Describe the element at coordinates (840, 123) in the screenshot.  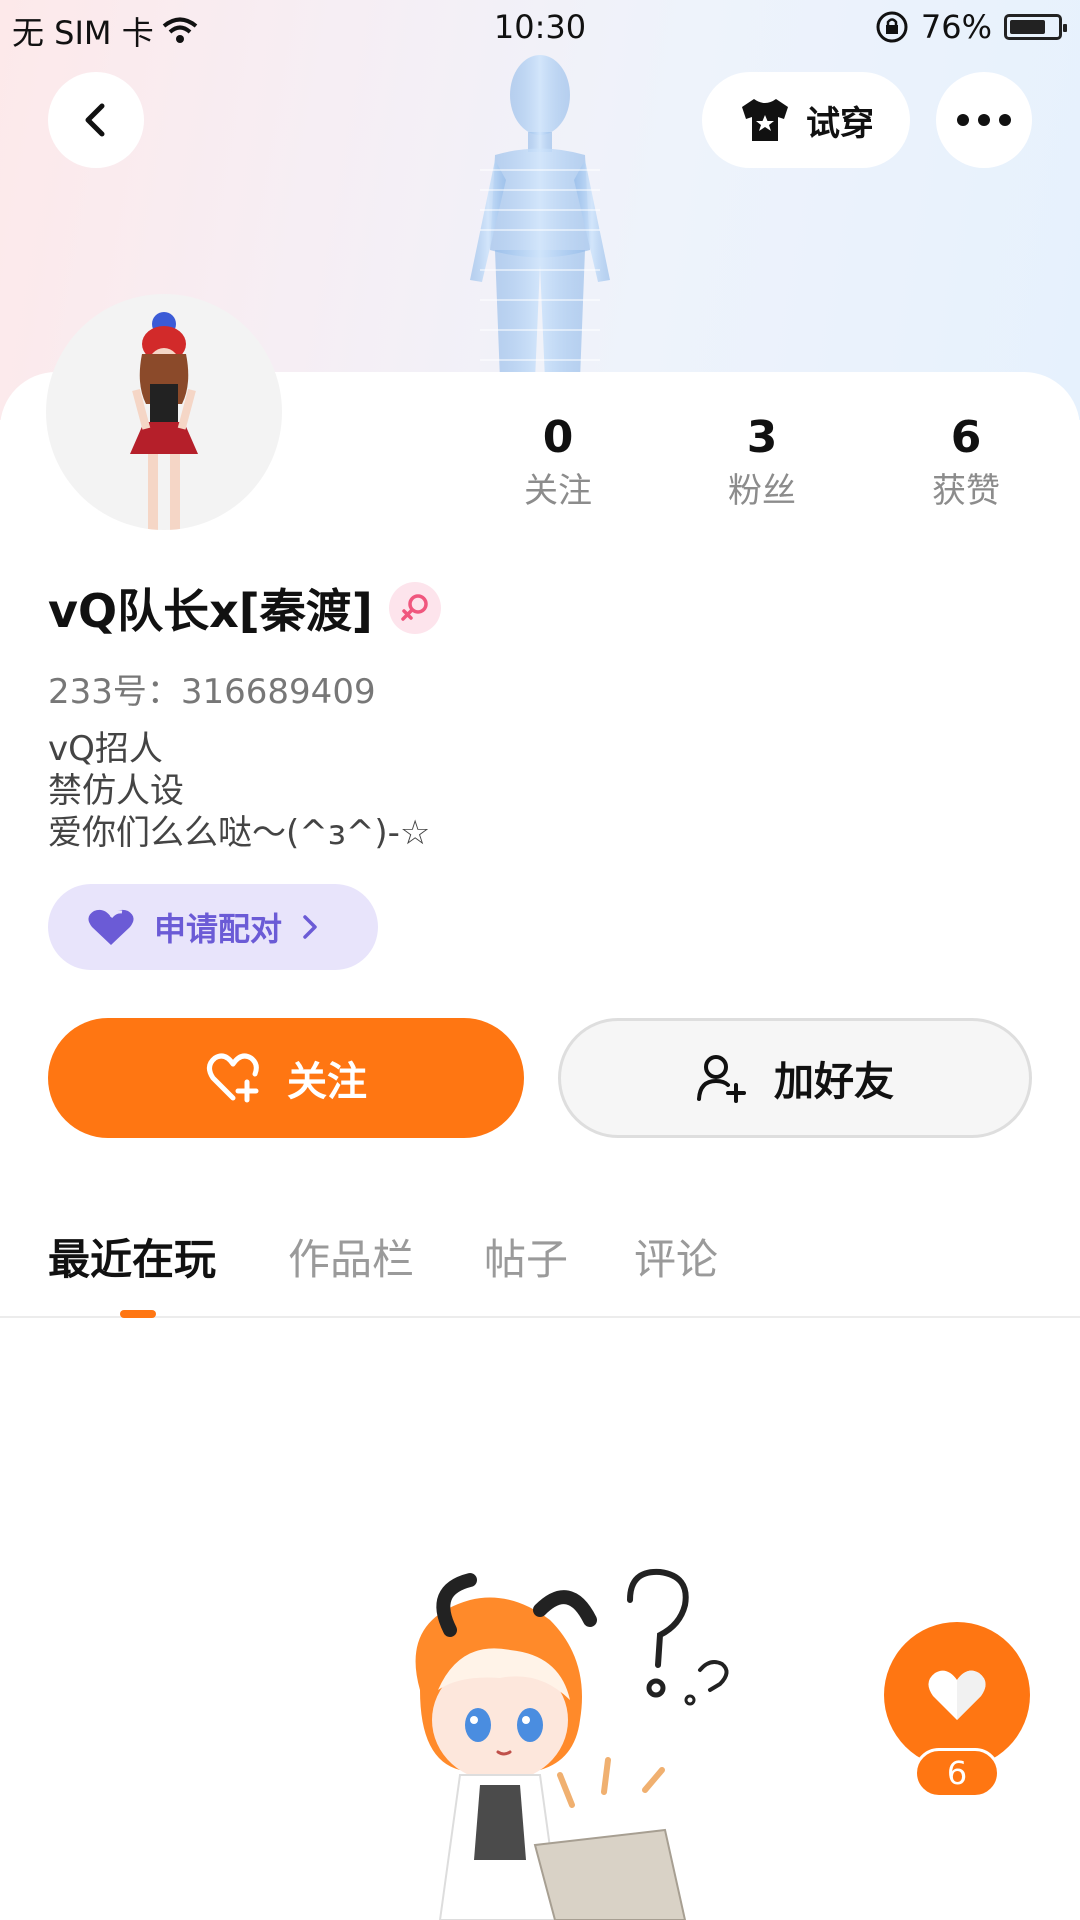
I see `try-on-label: 试穿` at that location.